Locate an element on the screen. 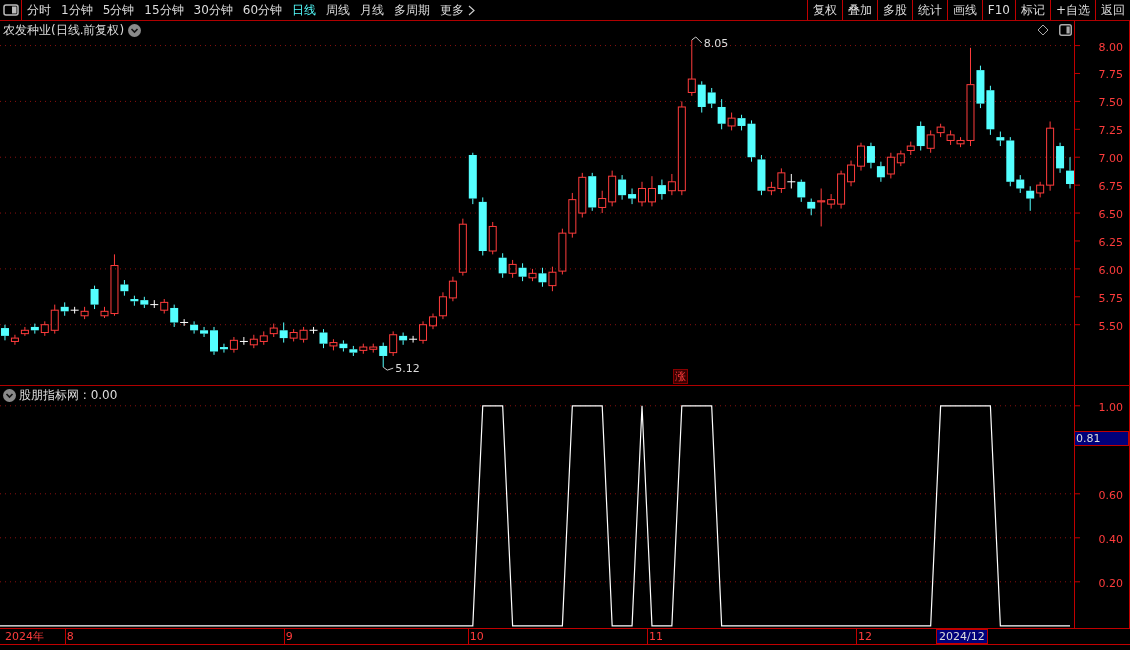 This screenshot has height=650, width=1130. axis-label: 0.20 is located at coordinates (1110, 583).